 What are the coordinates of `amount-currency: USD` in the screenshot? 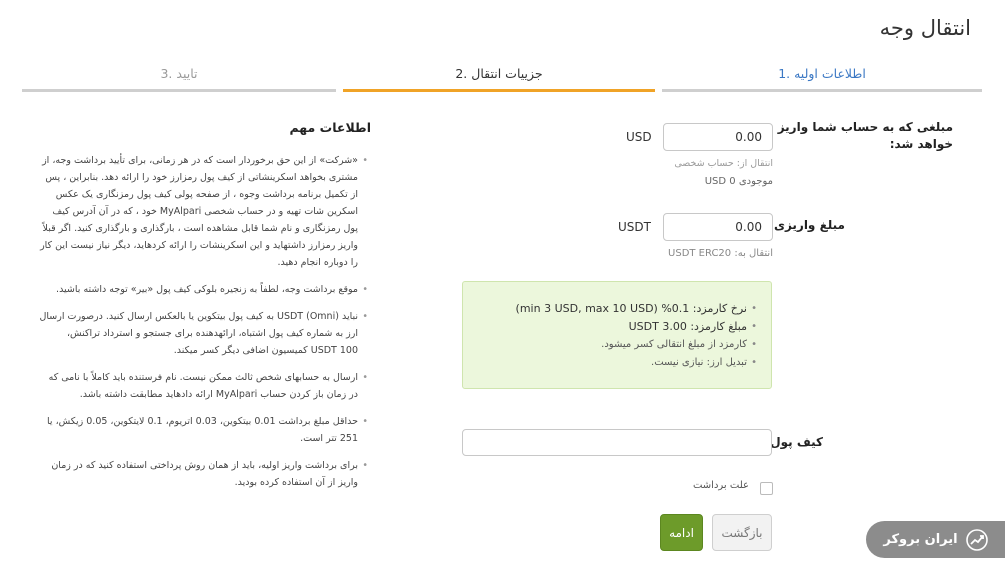 It's located at (639, 137).